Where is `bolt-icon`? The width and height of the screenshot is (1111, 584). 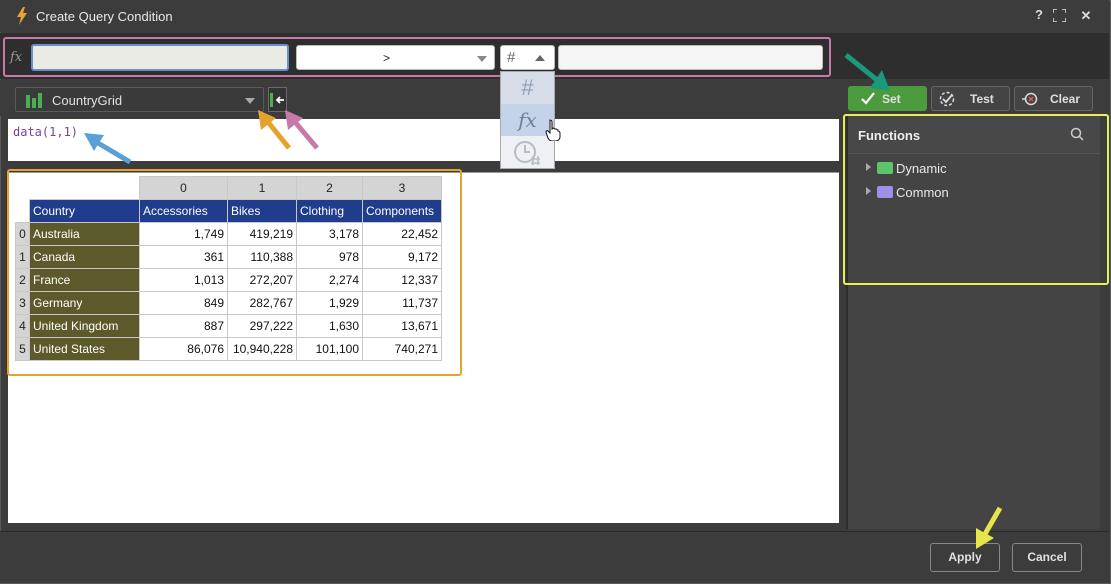 bolt-icon is located at coordinates (22, 16).